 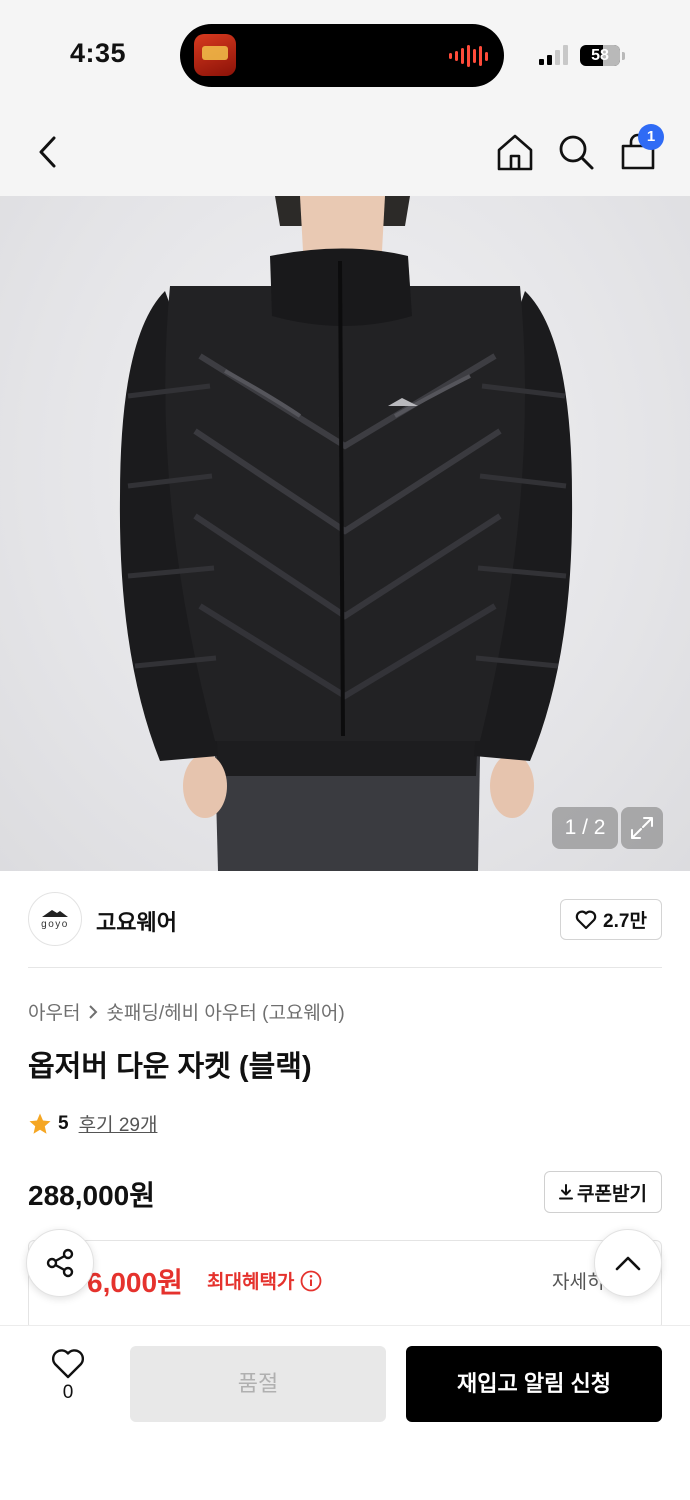 I want to click on star-icon, so click(x=40, y=1123).